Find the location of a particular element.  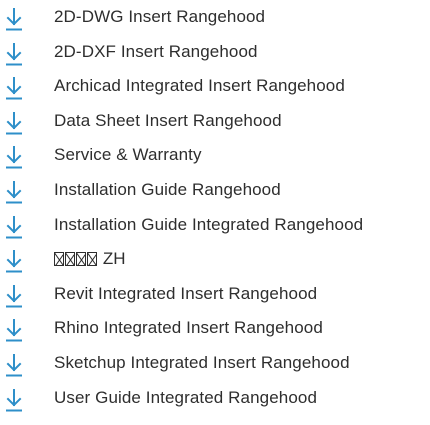

download-label-text: Service & Warranty is located at coordinates (128, 154).